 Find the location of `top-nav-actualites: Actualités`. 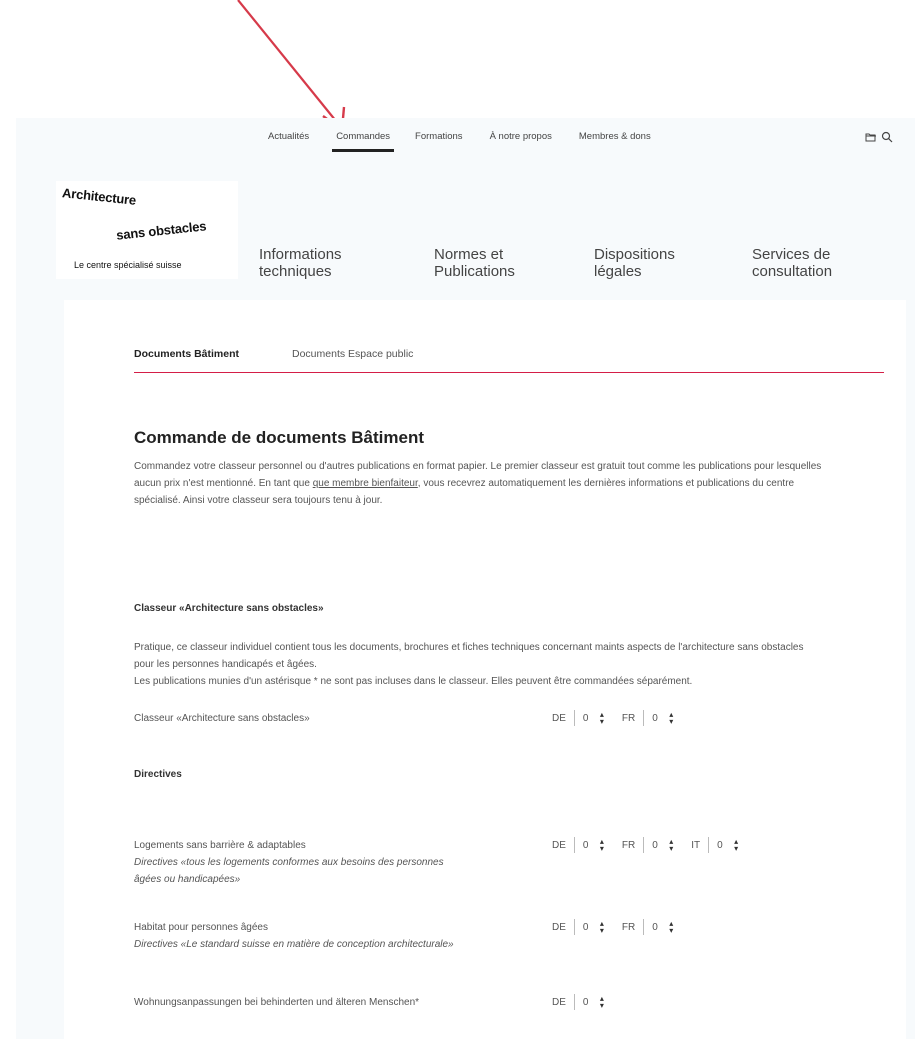

top-nav-actualites: Actualités is located at coordinates (288, 141).